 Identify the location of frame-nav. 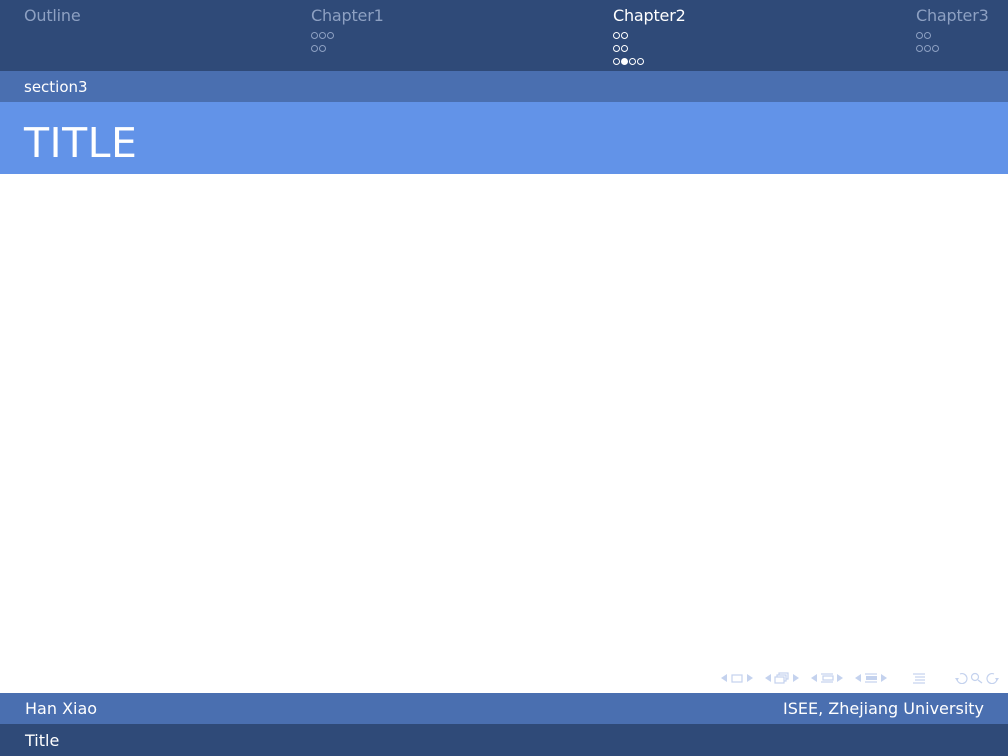
(782, 678).